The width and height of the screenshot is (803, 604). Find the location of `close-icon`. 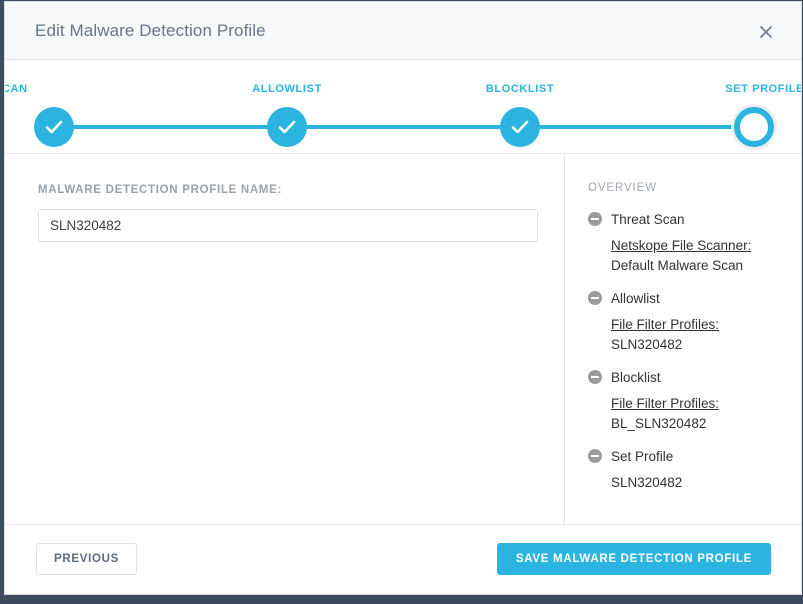

close-icon is located at coordinates (766, 32).